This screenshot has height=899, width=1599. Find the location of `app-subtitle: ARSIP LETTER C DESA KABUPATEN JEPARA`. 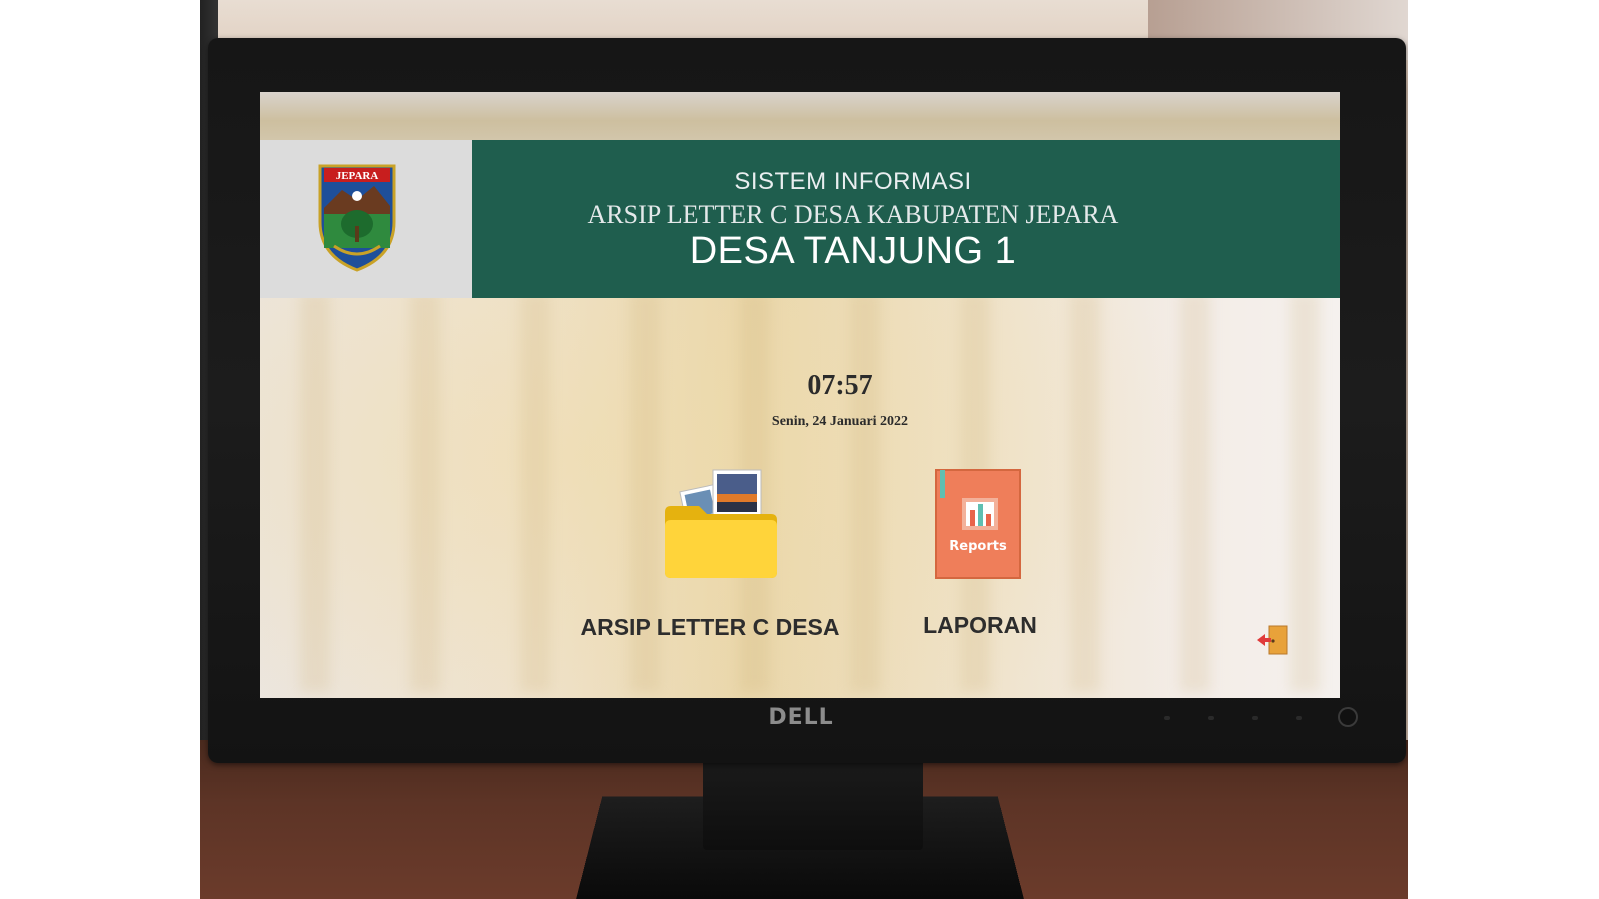

app-subtitle: ARSIP LETTER C DESA KABUPATEN JEPARA is located at coordinates (853, 214).